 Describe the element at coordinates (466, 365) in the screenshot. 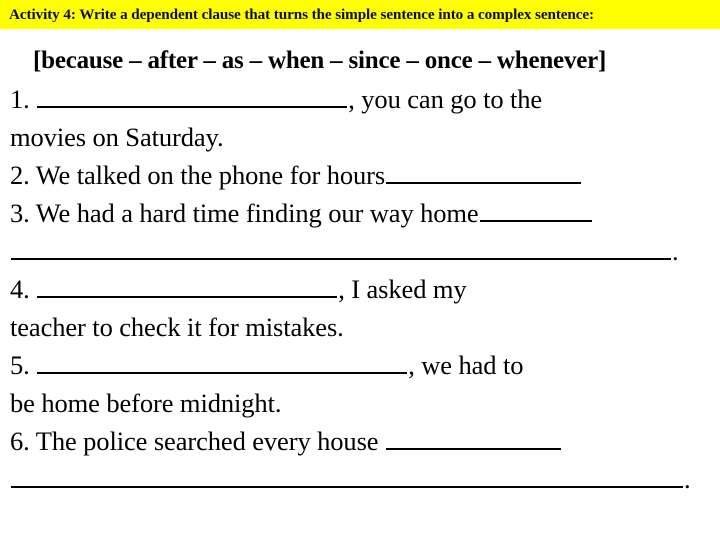

I see `item-5-text-after: , we had to` at that location.